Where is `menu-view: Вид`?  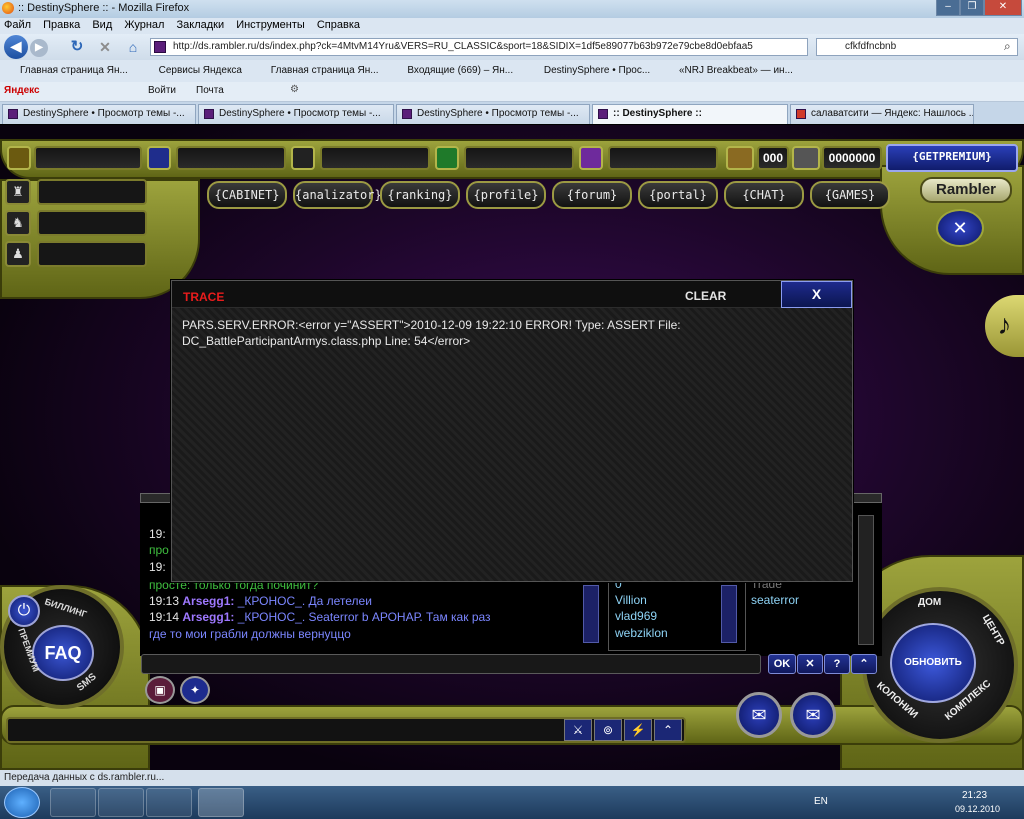
menu-view: Вид is located at coordinates (102, 25).